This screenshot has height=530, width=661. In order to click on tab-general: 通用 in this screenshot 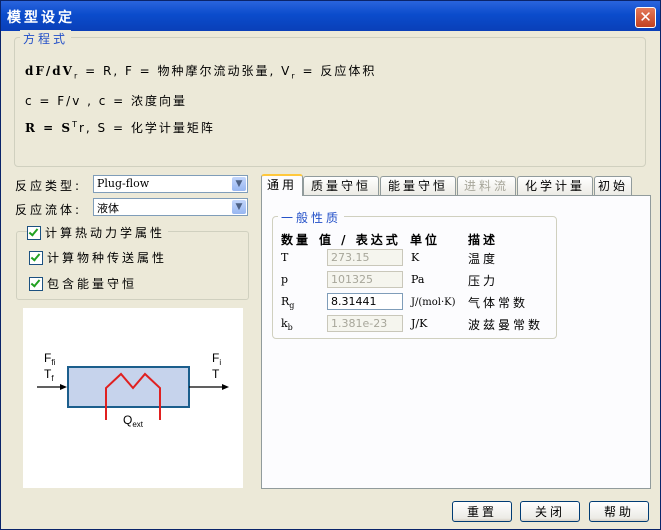, I will do `click(282, 185)`.